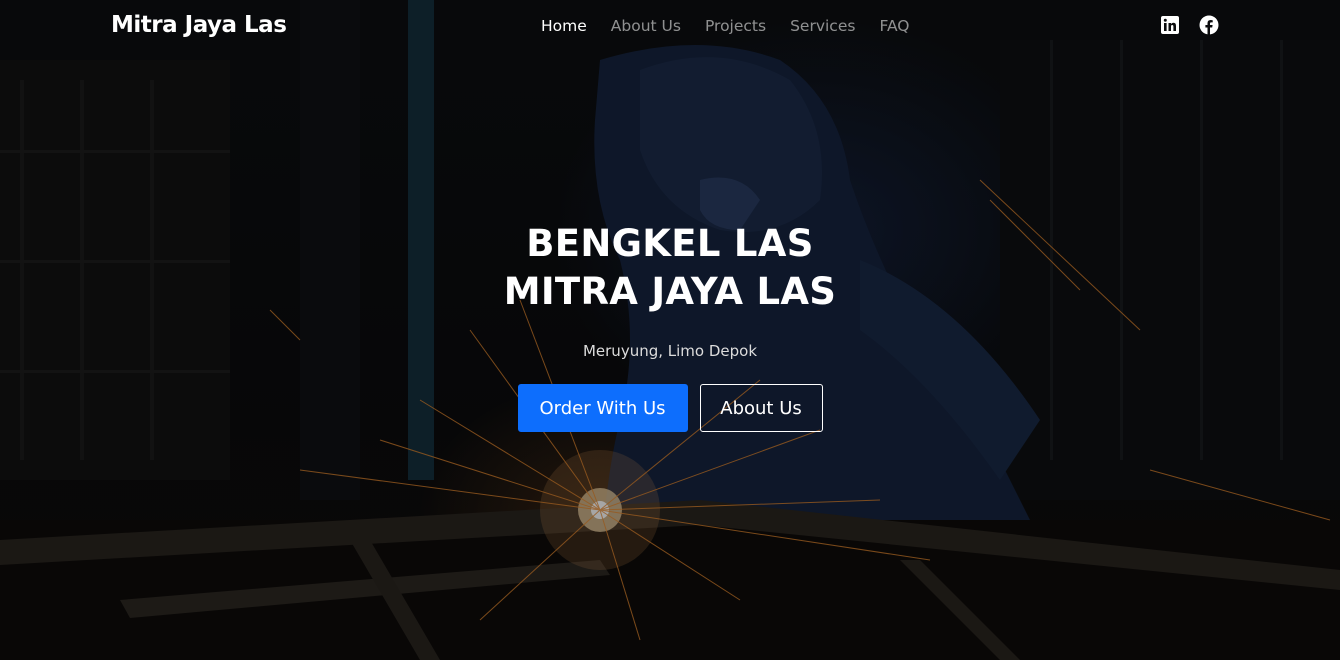 The height and width of the screenshot is (660, 1340). I want to click on nav-links: Home About Us Projects Services FAQ, so click(725, 26).